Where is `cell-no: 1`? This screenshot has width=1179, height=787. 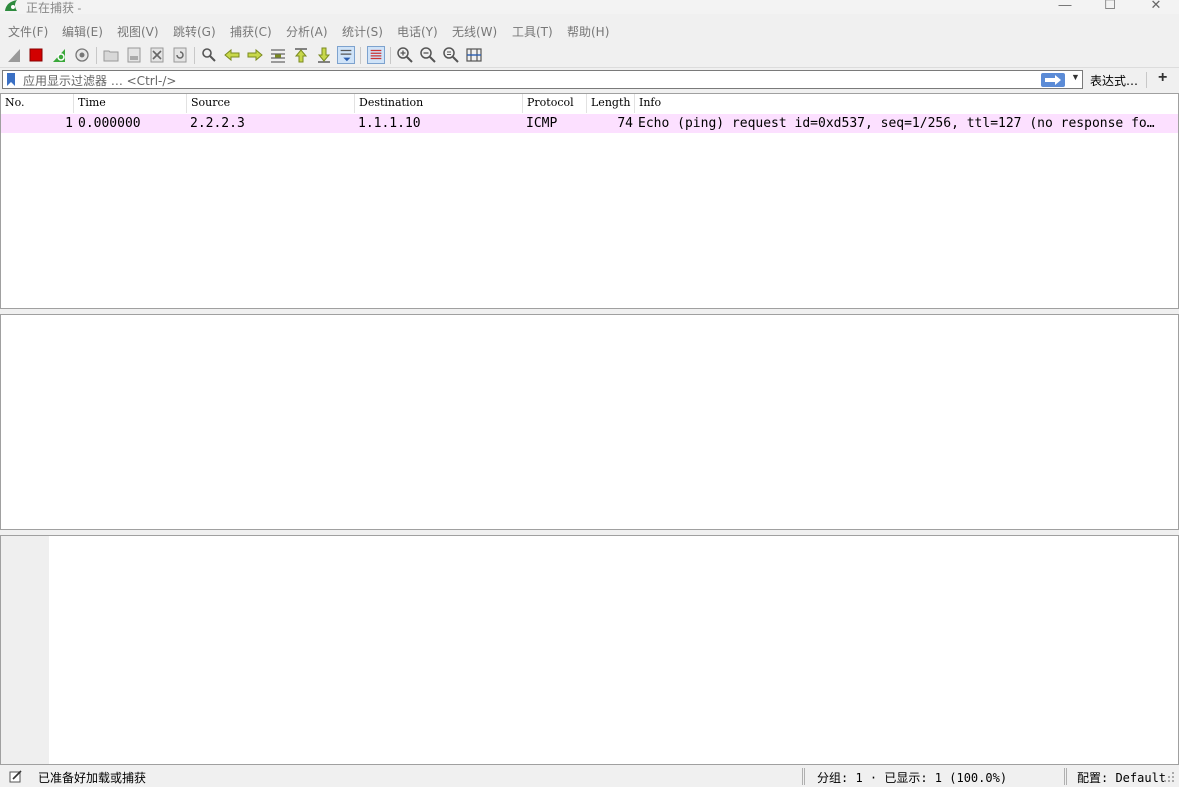
cell-no: 1 is located at coordinates (69, 123).